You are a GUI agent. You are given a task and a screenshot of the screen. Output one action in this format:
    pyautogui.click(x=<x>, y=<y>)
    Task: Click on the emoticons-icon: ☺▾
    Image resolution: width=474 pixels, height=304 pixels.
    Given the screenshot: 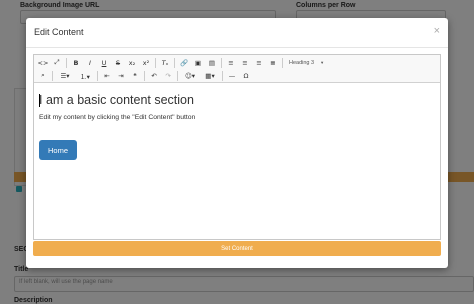 What is the action you would take?
    pyautogui.click(x=190, y=76)
    